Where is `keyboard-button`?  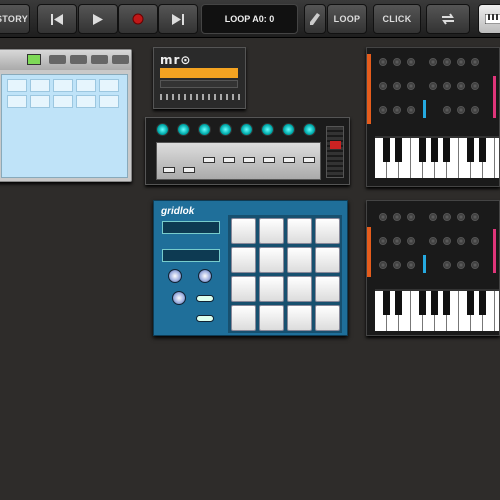
keyboard-button is located at coordinates (489, 19).